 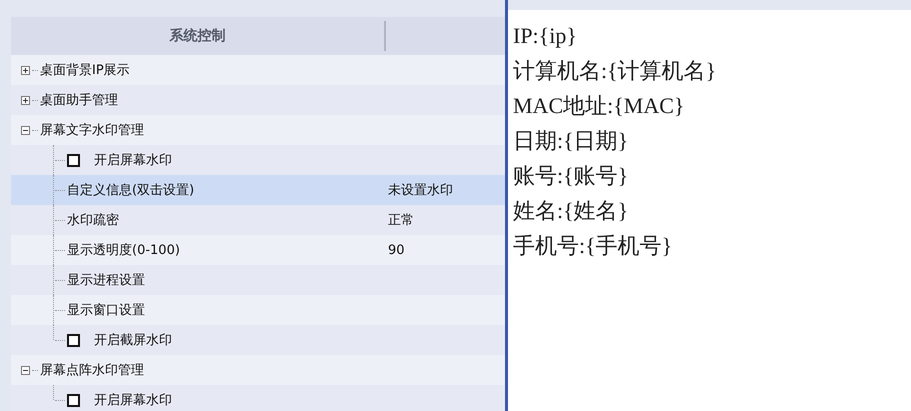 What do you see at coordinates (401, 220) in the screenshot?
I see `setting-value: 正常` at bounding box center [401, 220].